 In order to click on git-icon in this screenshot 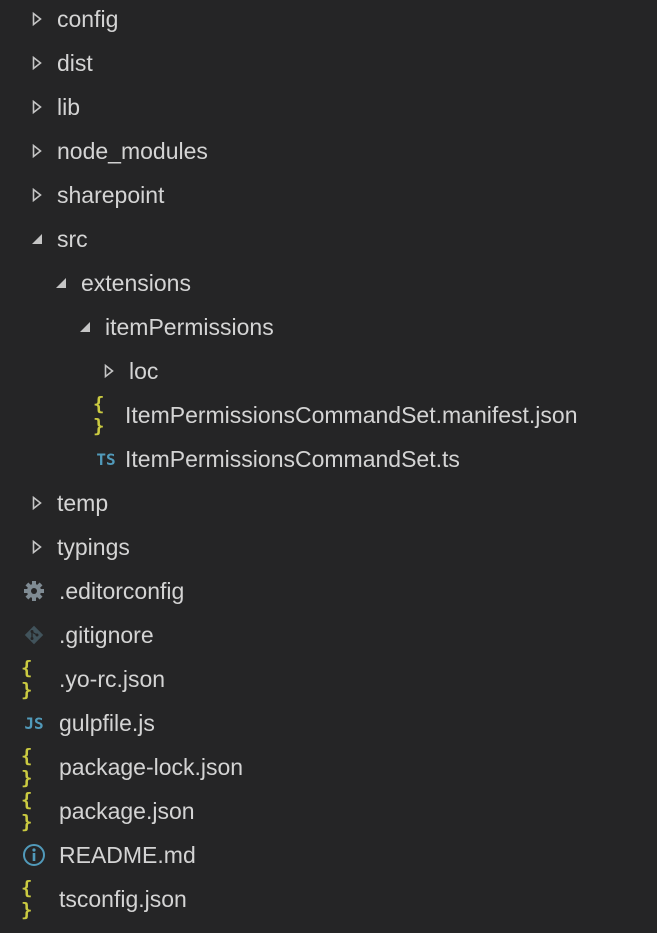, I will do `click(34, 635)`.